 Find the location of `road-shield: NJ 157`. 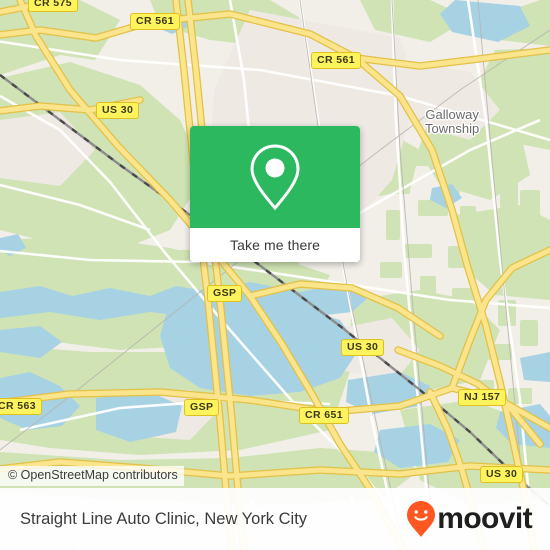

road-shield: NJ 157 is located at coordinates (482, 397).